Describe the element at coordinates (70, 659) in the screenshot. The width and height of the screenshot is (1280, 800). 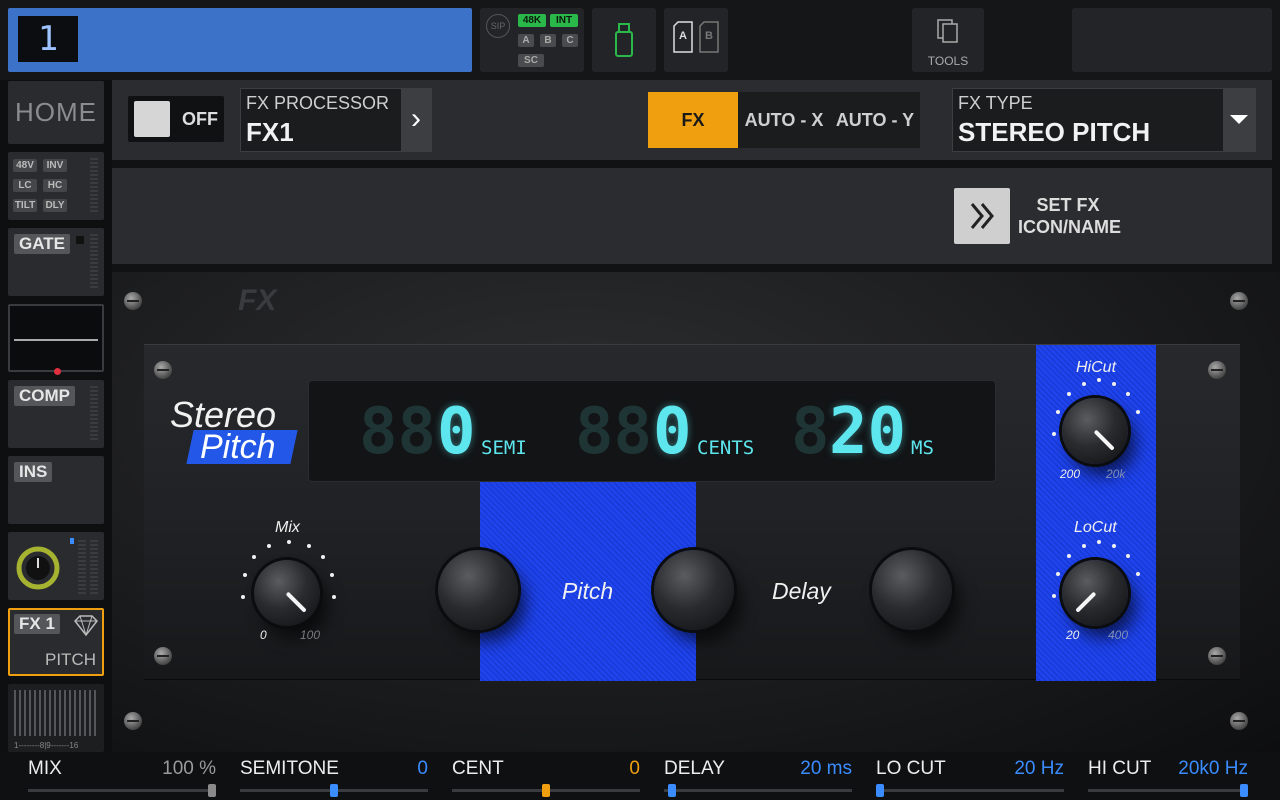
I see `fx1-type: PITCH` at that location.